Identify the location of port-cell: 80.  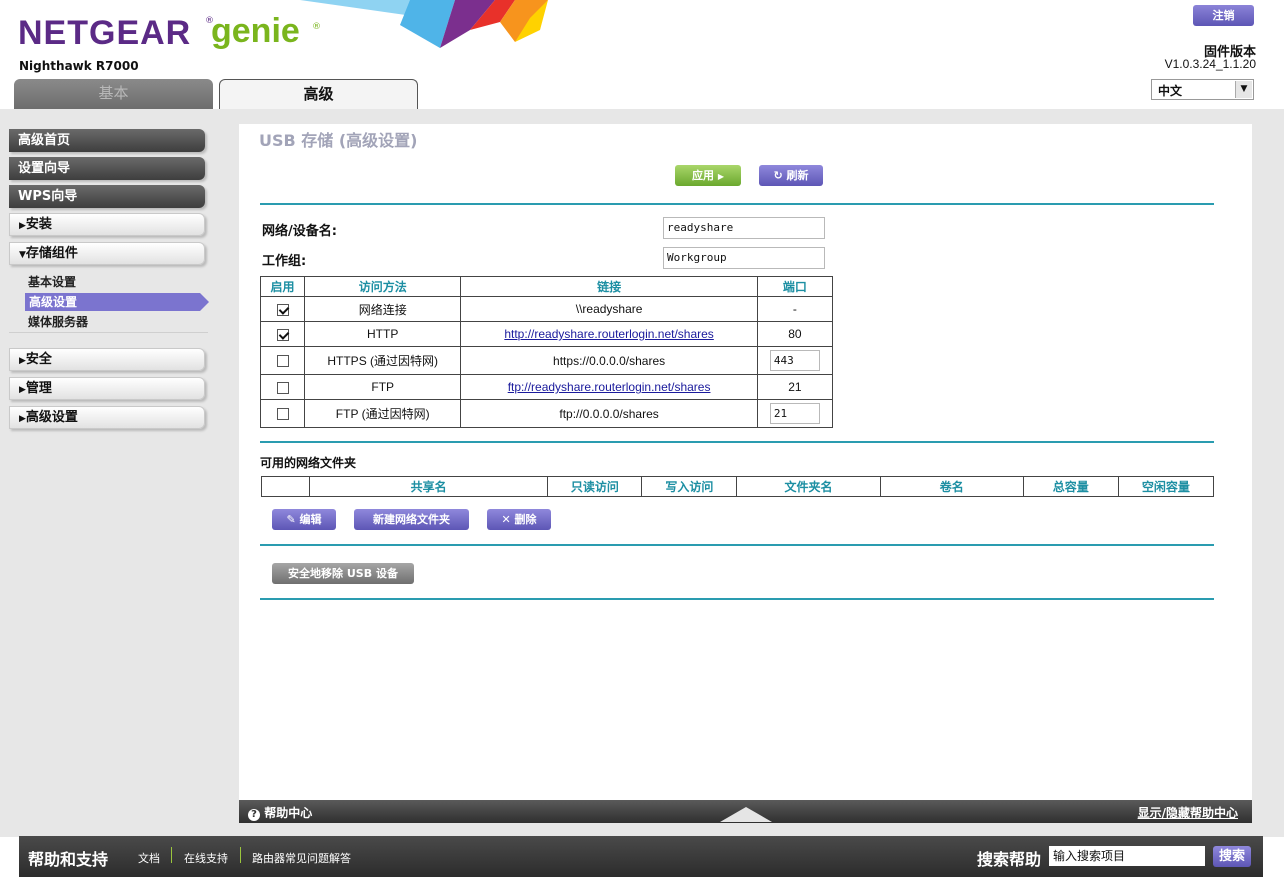
(795, 334).